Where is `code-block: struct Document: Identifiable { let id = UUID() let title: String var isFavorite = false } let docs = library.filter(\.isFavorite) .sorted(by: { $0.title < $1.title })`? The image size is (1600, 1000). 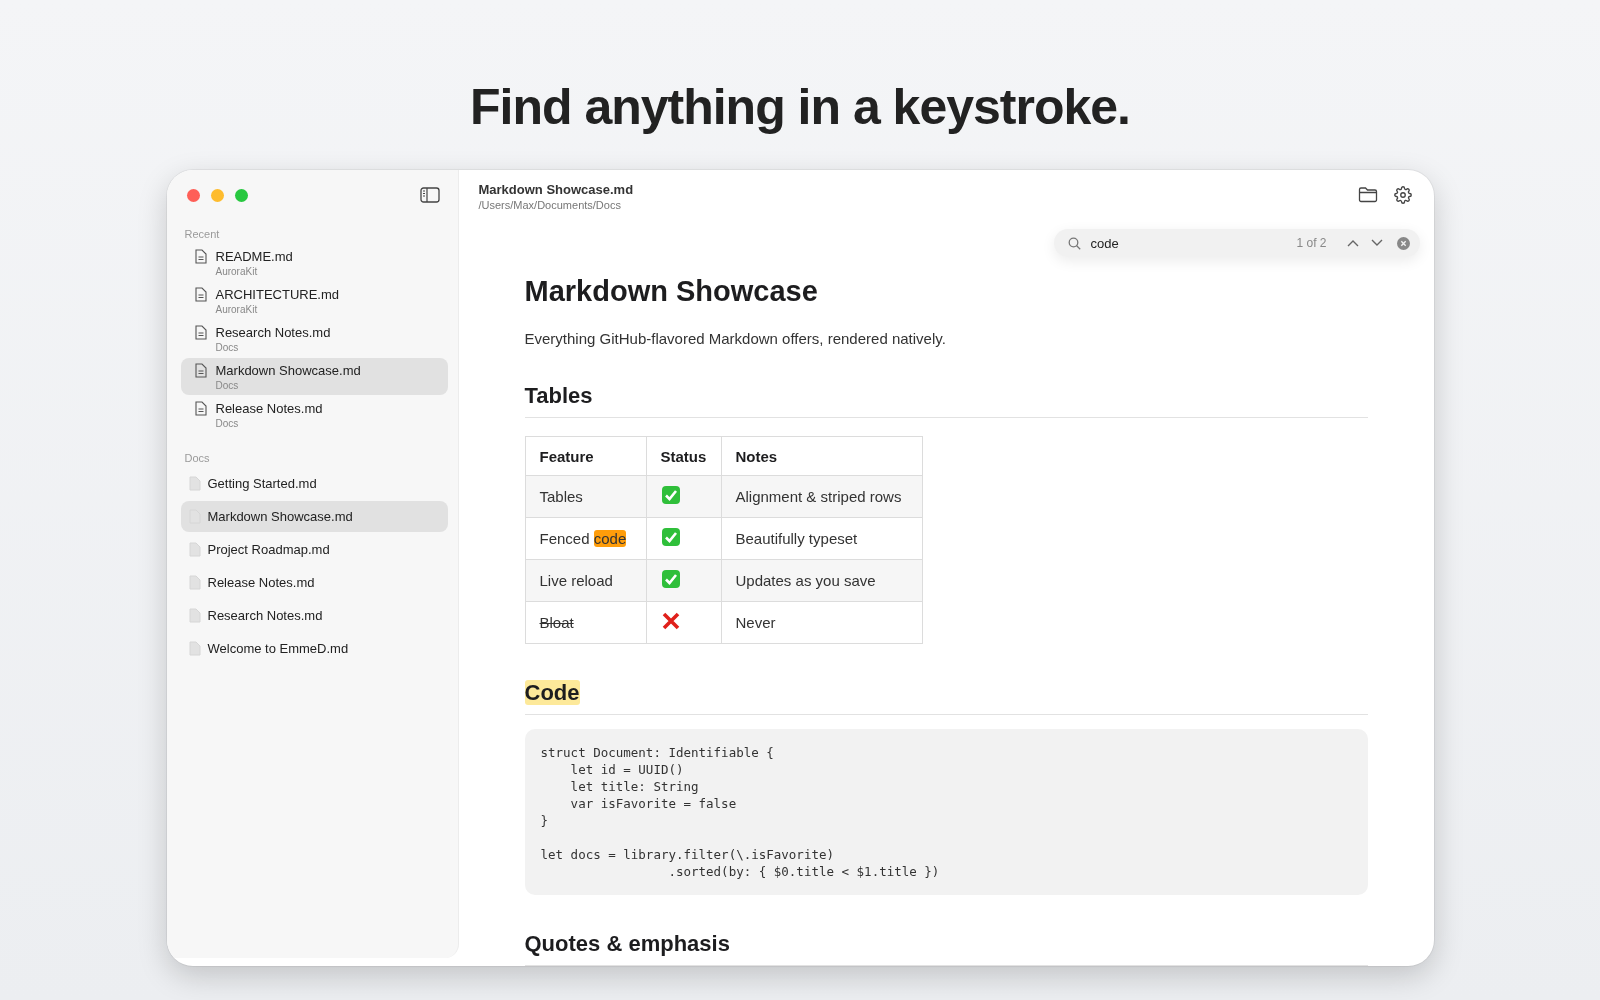
code-block: struct Document: Identifiable { let id = UUID() let title: String var isFavorite = false } let docs = library.filter(\.isFavorite) .sorted(by: { $0.title < $1.title }) is located at coordinates (946, 812).